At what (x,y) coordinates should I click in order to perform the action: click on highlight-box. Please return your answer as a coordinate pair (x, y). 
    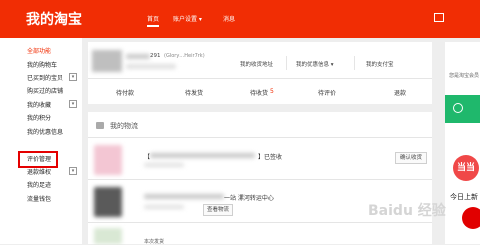
    Looking at the image, I should click on (38, 159).